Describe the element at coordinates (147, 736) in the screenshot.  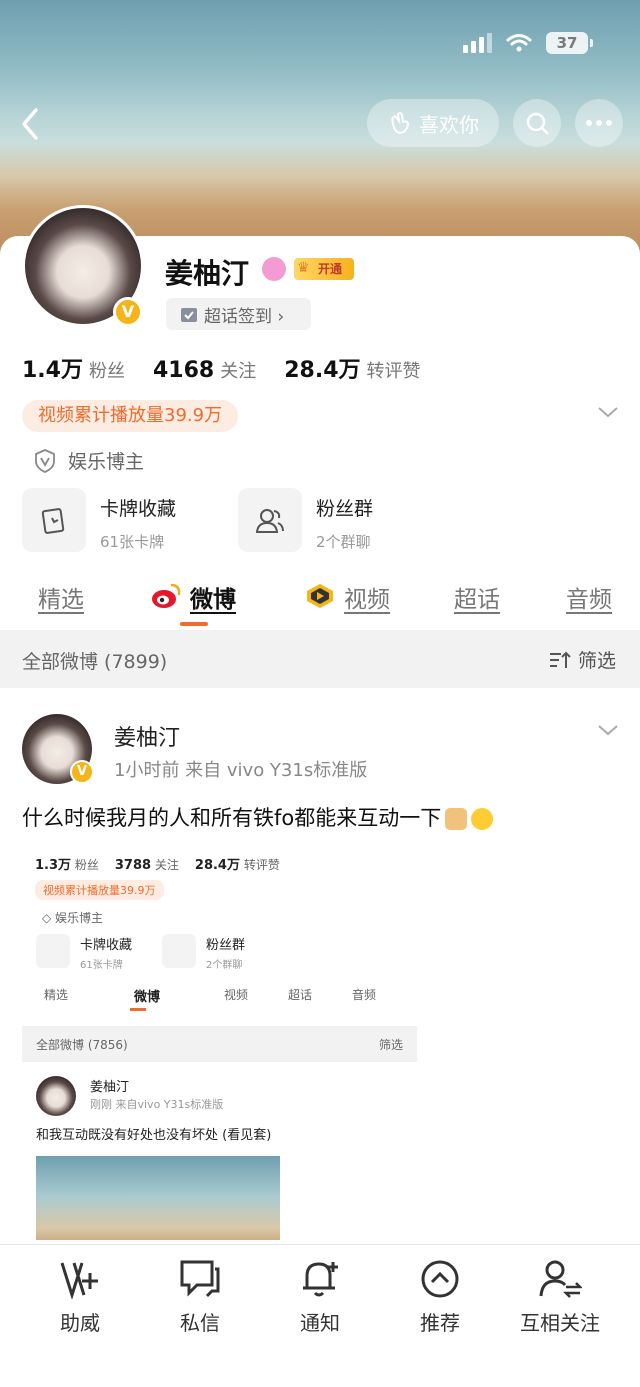
I see `post-author: 姜柚汀` at that location.